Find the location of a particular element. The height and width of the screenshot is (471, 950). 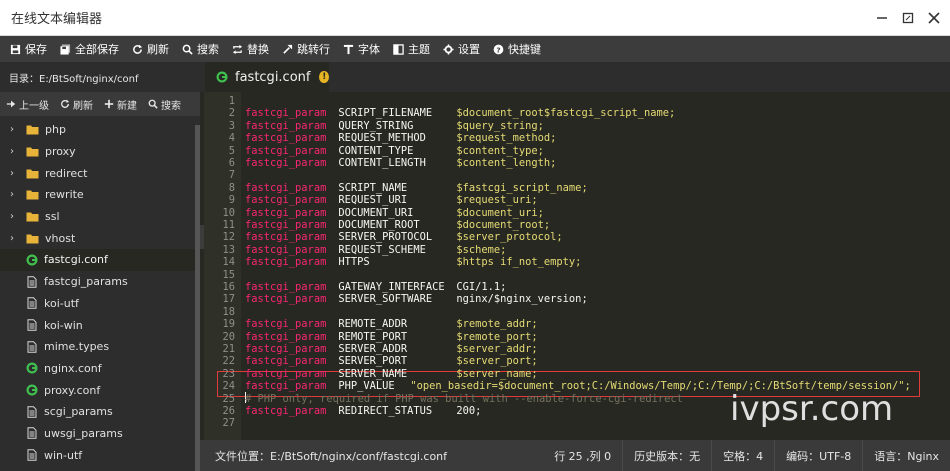

language-mode: 语言：Nginx is located at coordinates (906, 455).